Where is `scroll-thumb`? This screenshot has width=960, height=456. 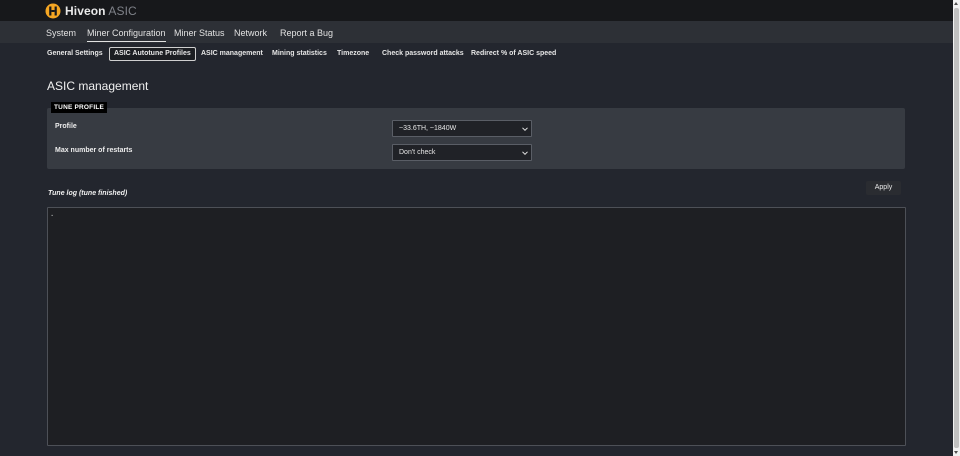
scroll-thumb is located at coordinates (956, 228).